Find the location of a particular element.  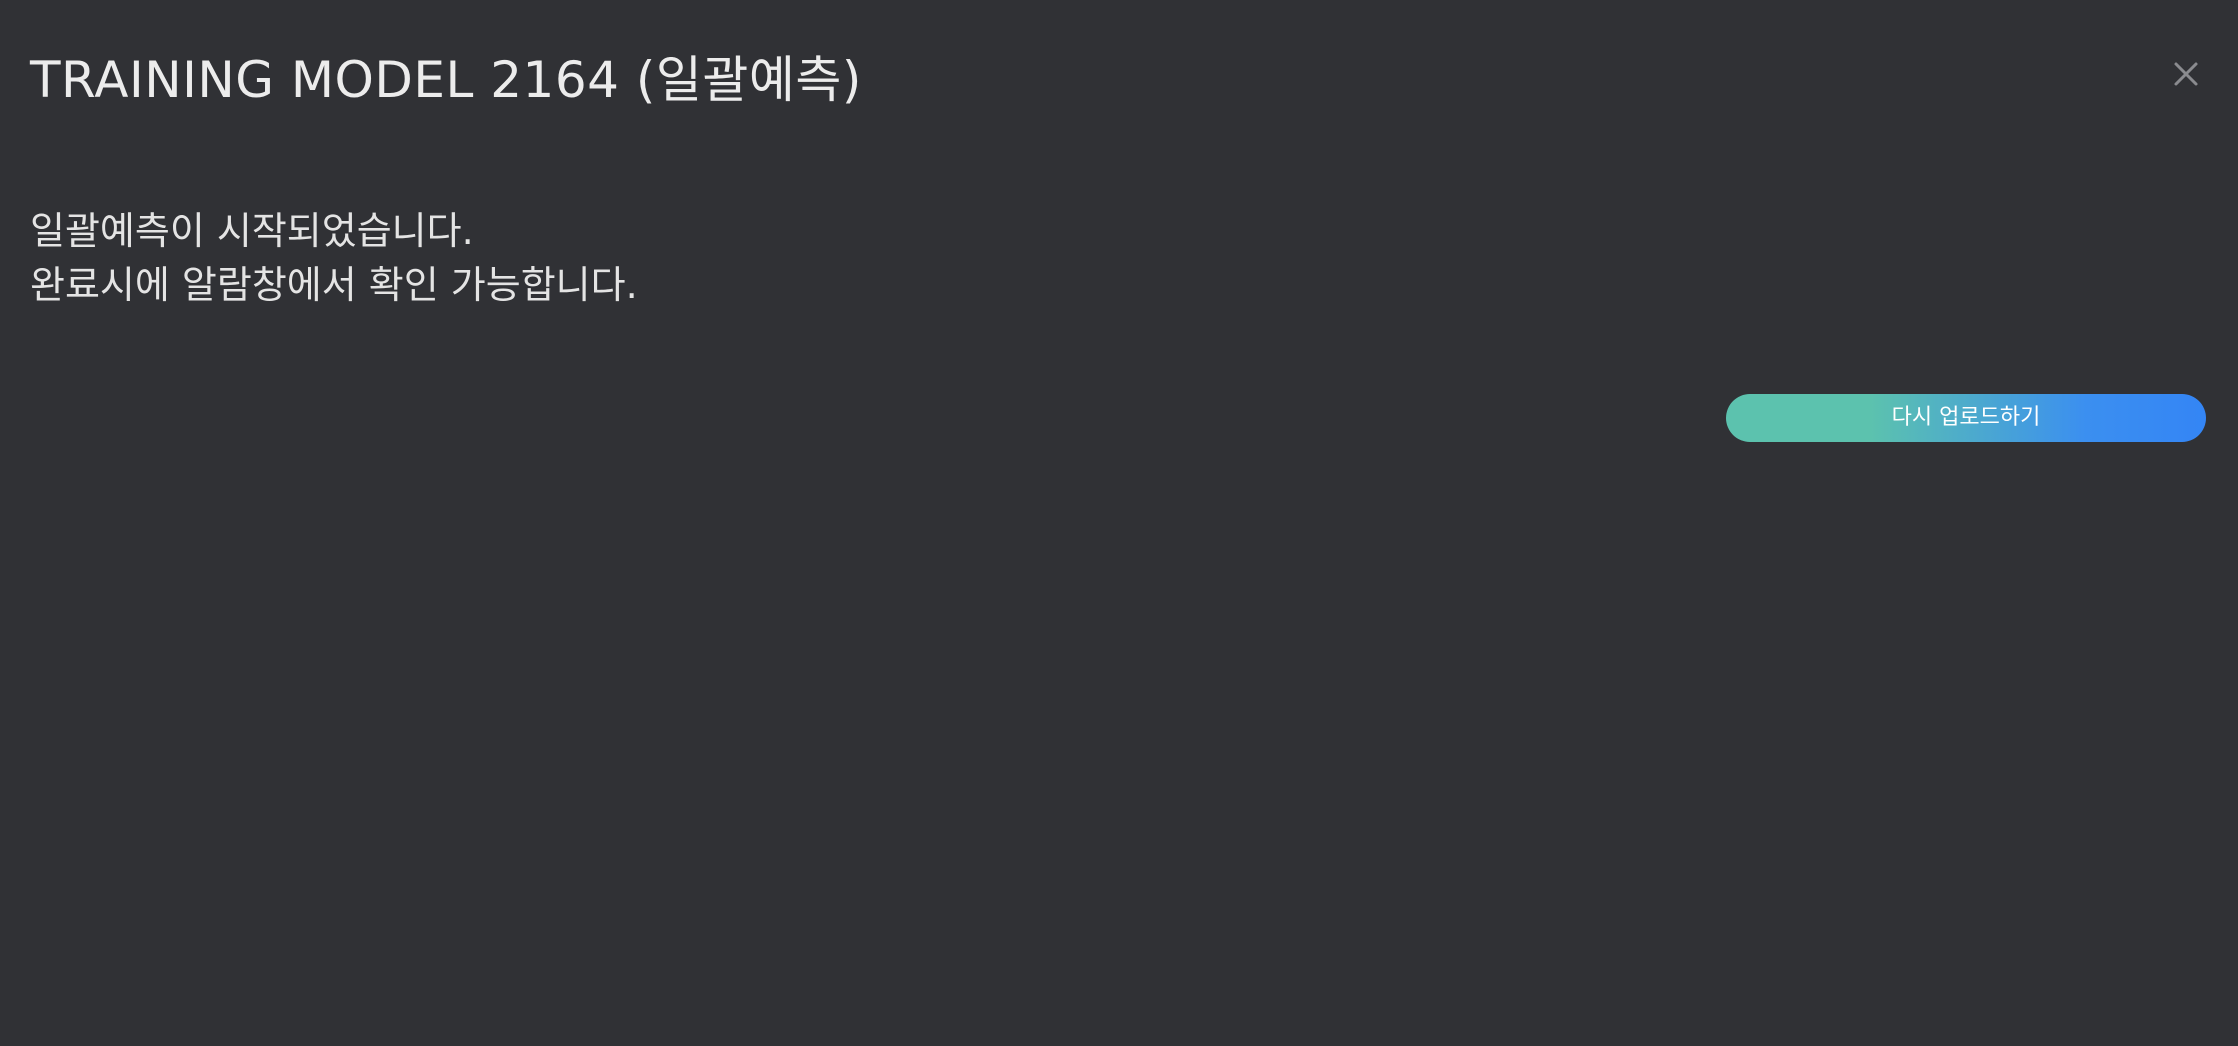

close-button is located at coordinates (2186, 74).